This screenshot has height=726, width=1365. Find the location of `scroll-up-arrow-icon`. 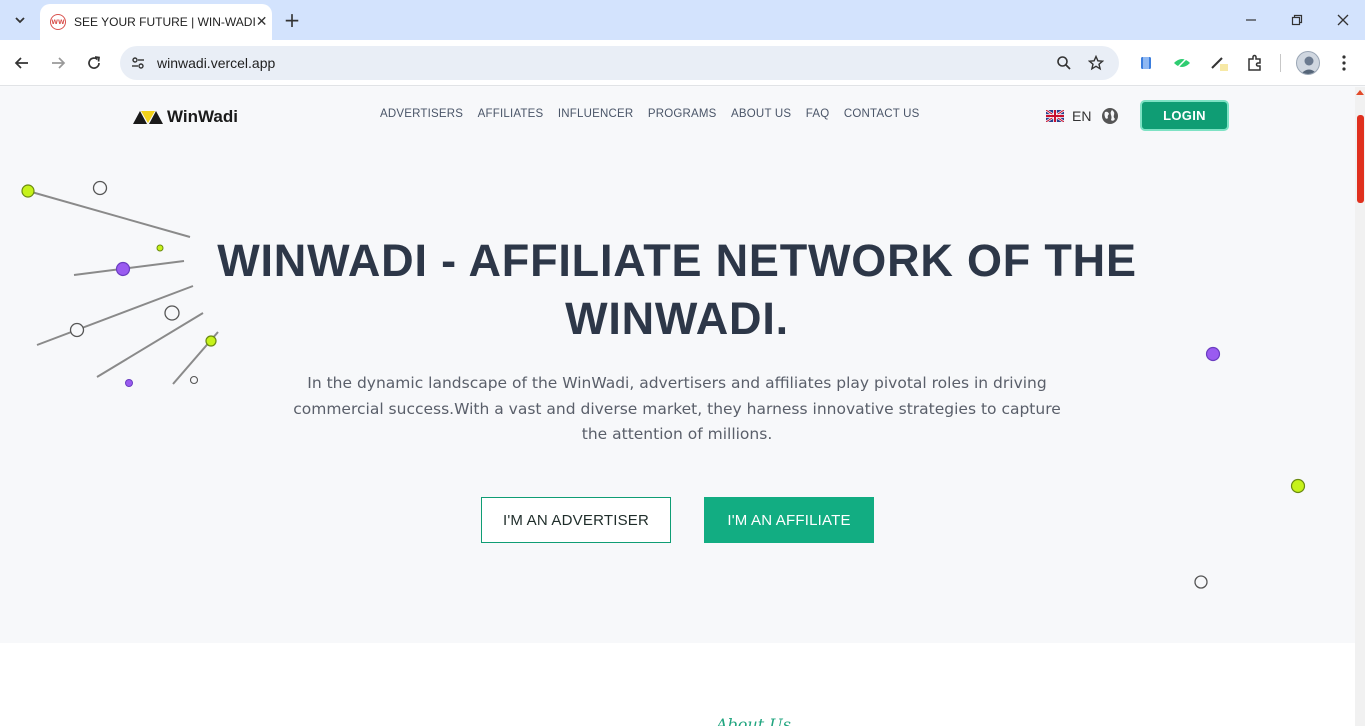

scroll-up-arrow-icon is located at coordinates (1360, 92).